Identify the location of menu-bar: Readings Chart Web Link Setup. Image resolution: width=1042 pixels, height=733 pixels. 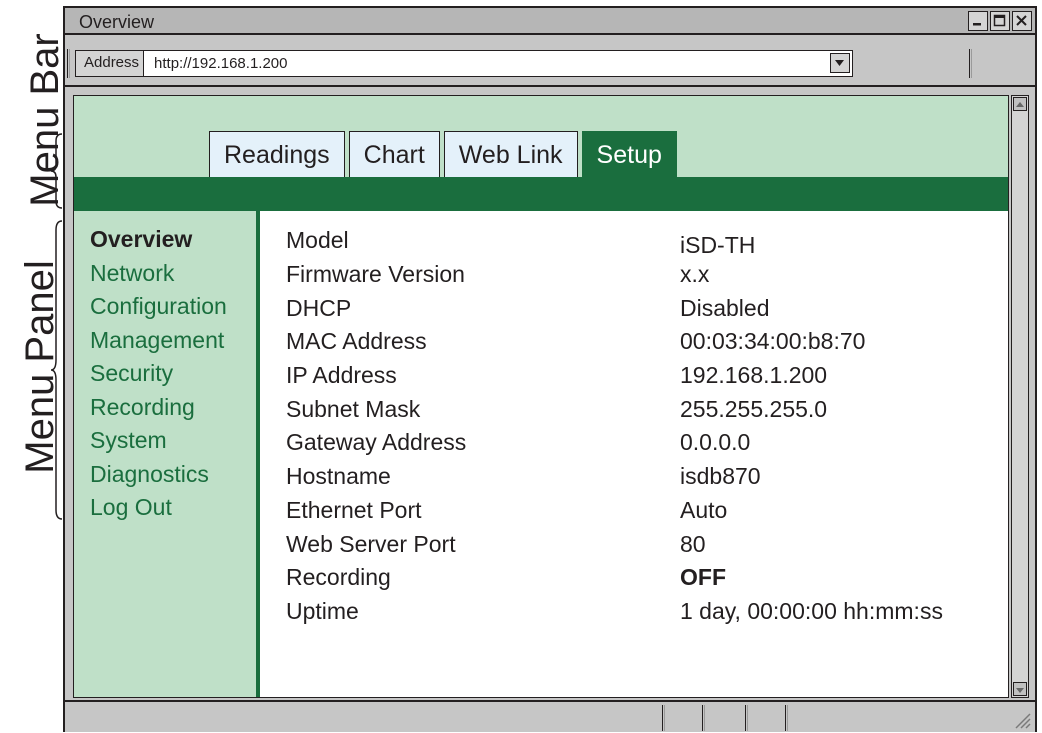
(541, 136).